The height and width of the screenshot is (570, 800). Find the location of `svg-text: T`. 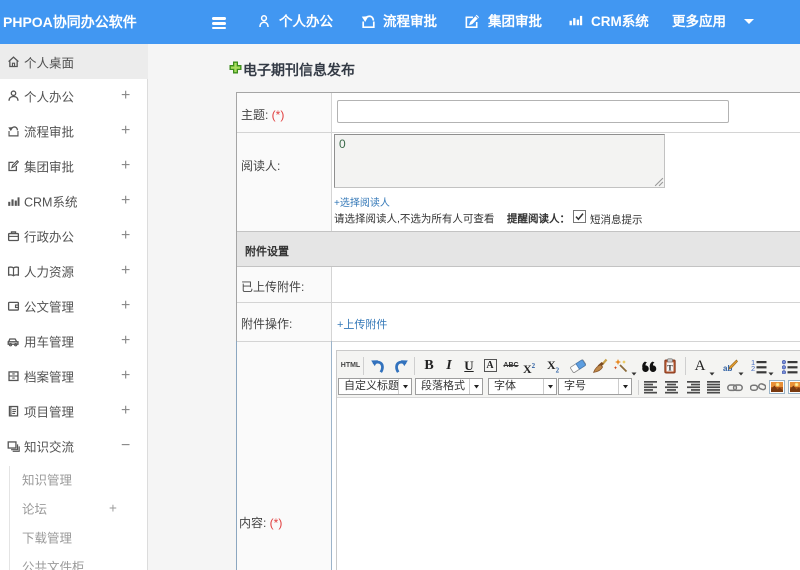

svg-text: T is located at coordinates (670, 367).